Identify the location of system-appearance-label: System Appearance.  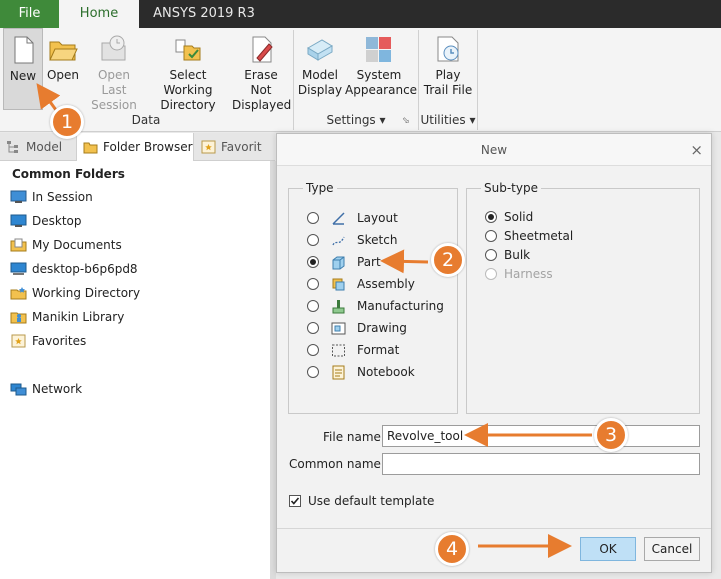
(381, 82).